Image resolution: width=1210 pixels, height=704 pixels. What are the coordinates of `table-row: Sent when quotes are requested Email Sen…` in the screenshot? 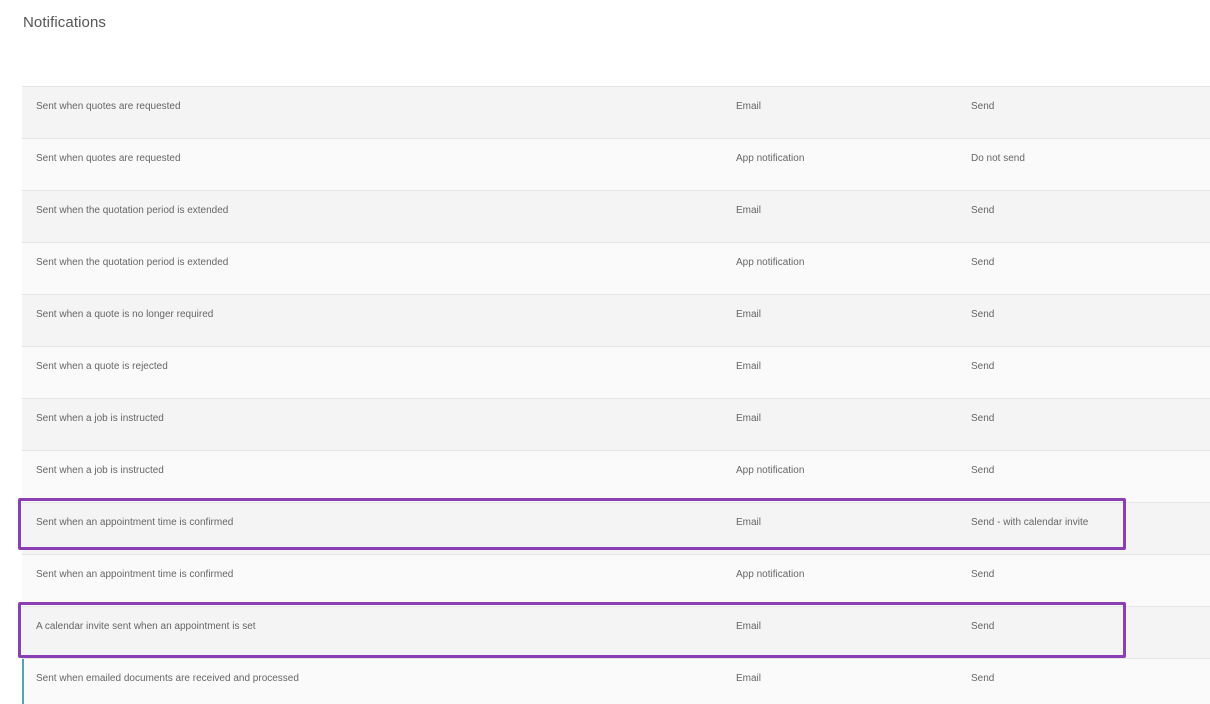 It's located at (616, 113).